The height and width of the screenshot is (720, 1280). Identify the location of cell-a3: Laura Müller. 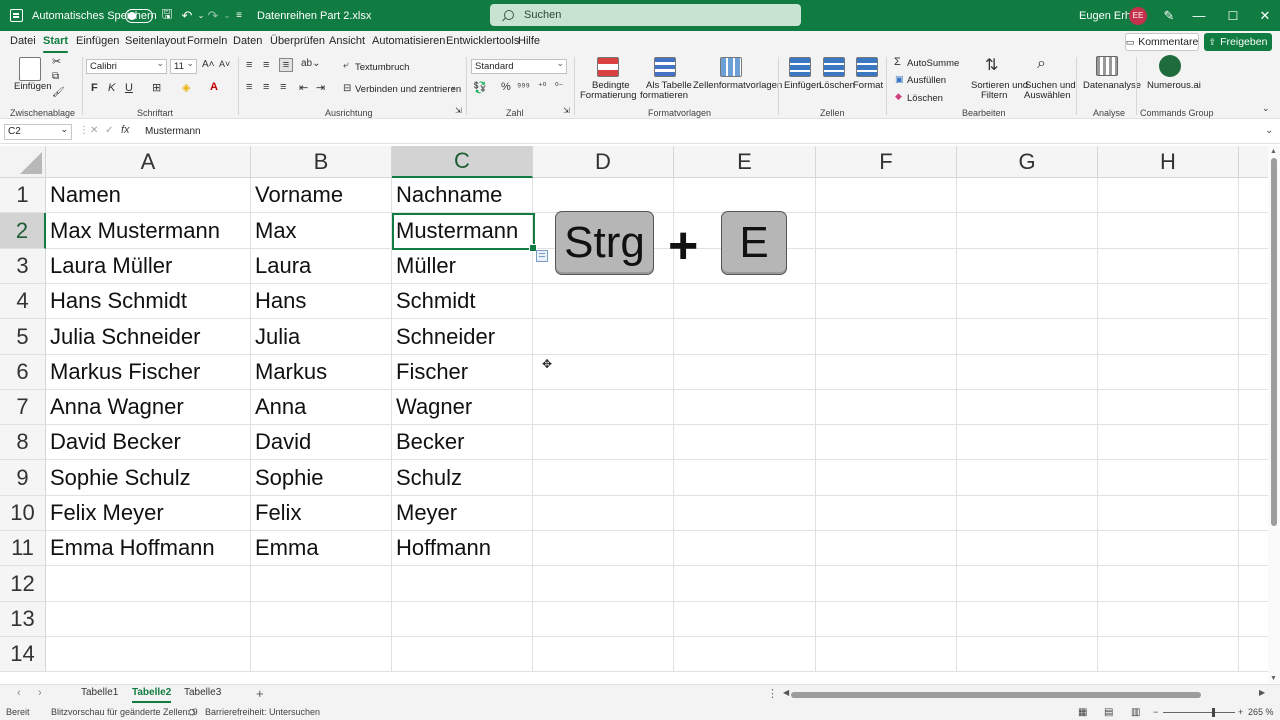
(148, 266).